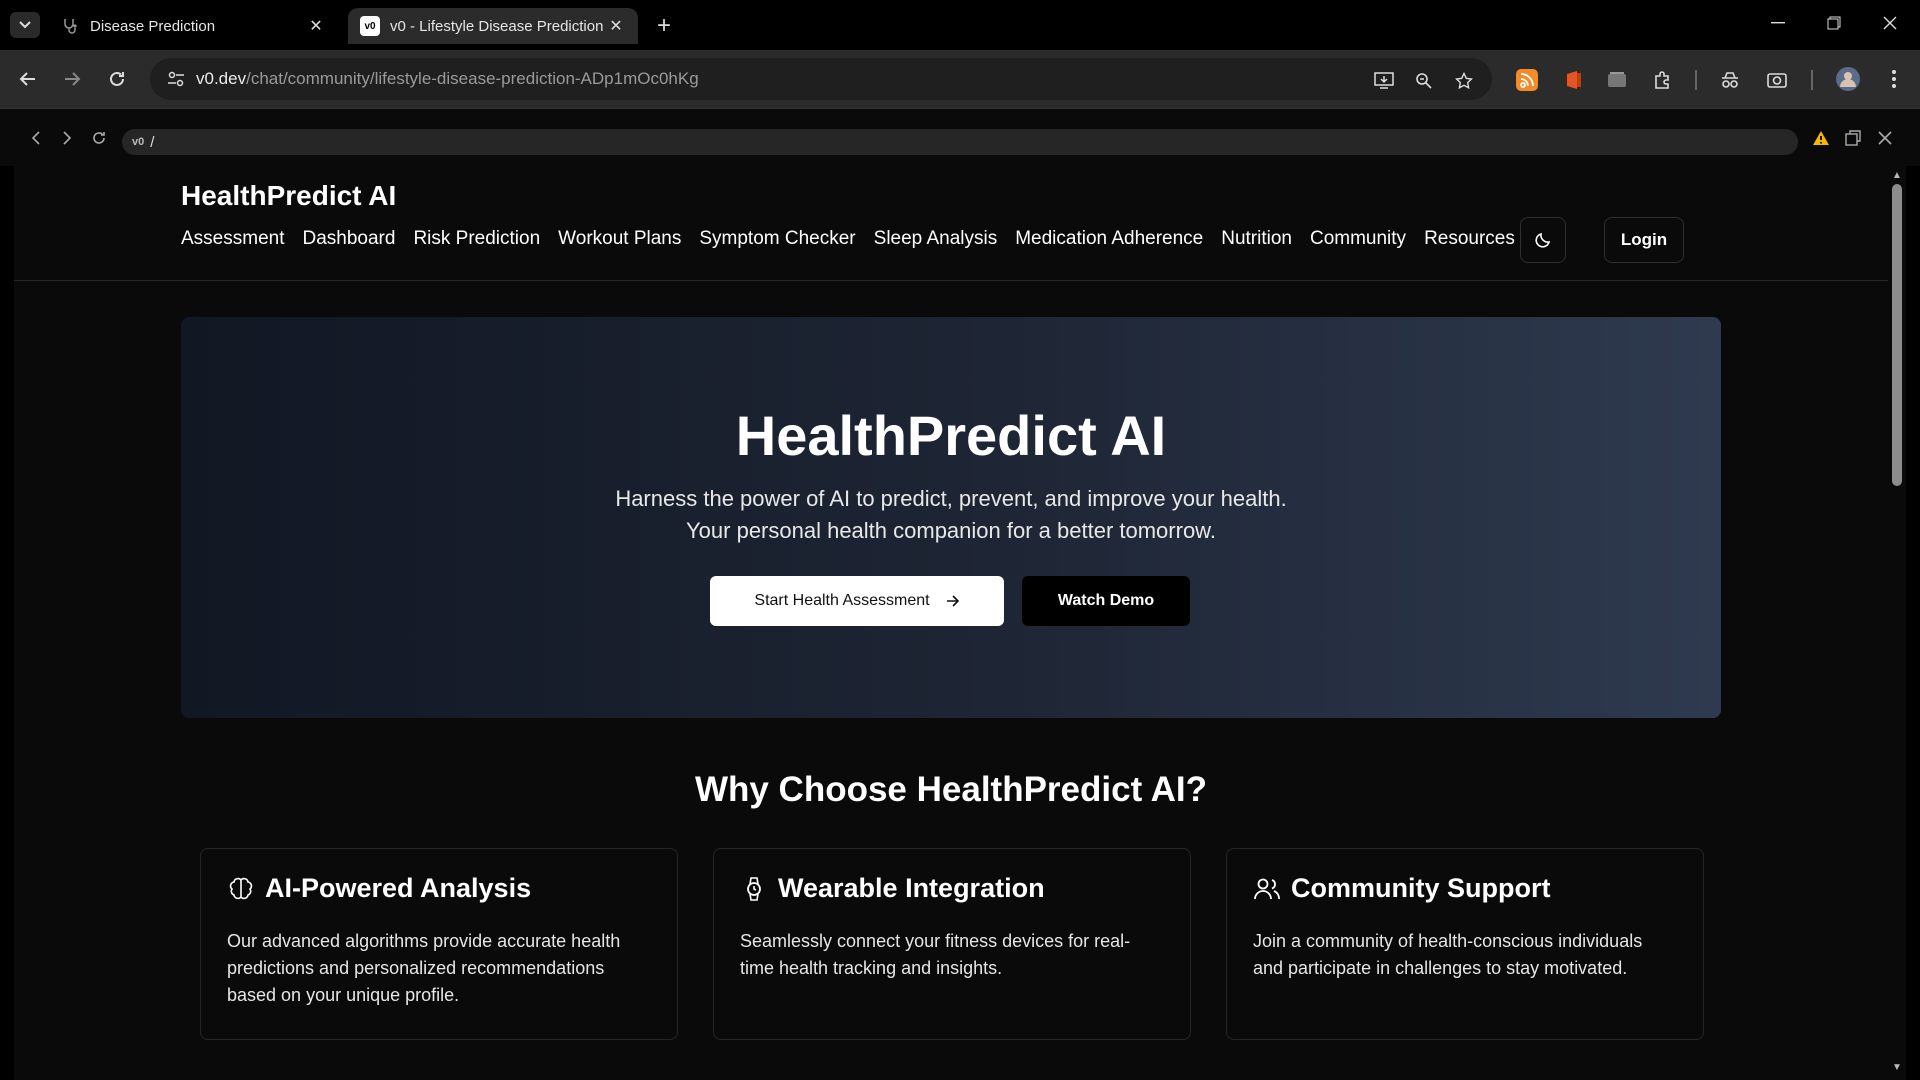  Describe the element at coordinates (1464, 81) in the screenshot. I see `bookmark-star-icon` at that location.